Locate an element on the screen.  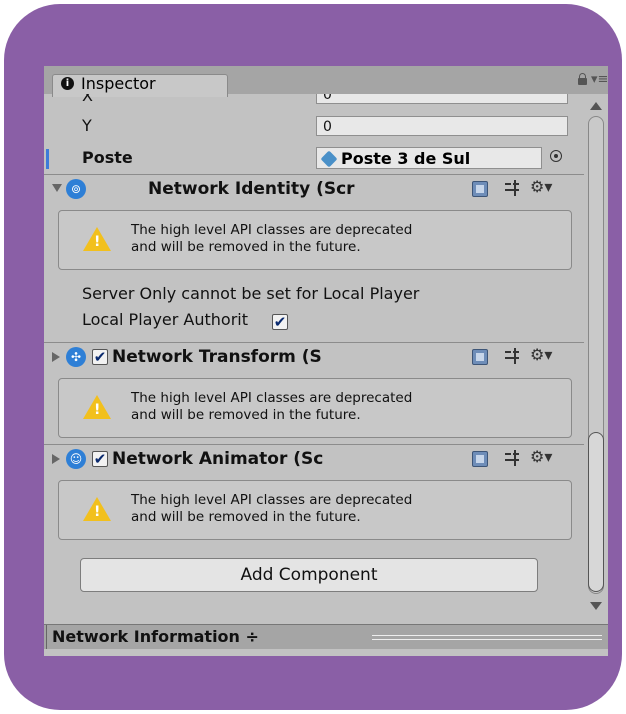
network-identity-icon: ⊚ is located at coordinates (76, 189).